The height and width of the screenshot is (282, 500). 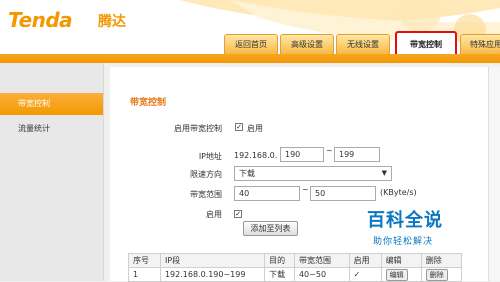 What do you see at coordinates (313, 173) in the screenshot?
I see `direction-select: 下载 ▼` at bounding box center [313, 173].